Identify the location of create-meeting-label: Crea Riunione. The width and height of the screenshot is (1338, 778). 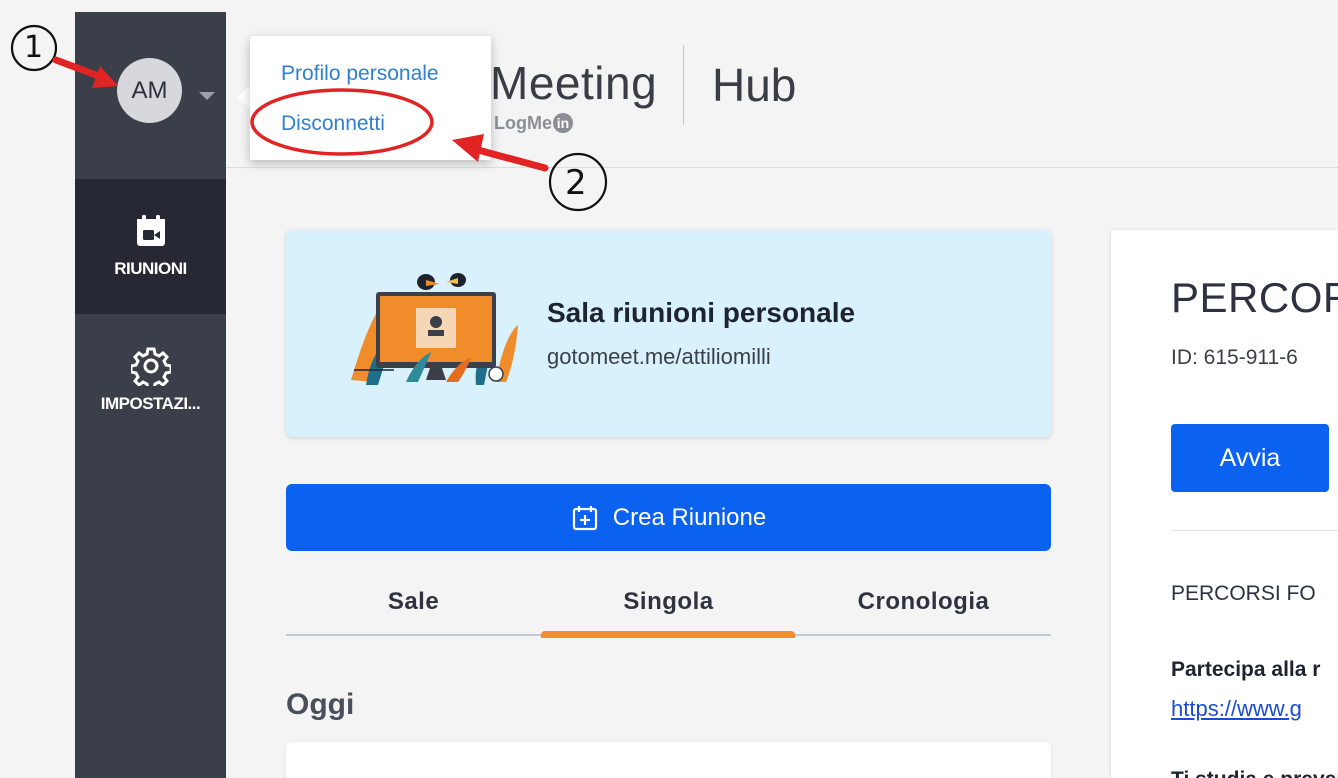
(689, 517).